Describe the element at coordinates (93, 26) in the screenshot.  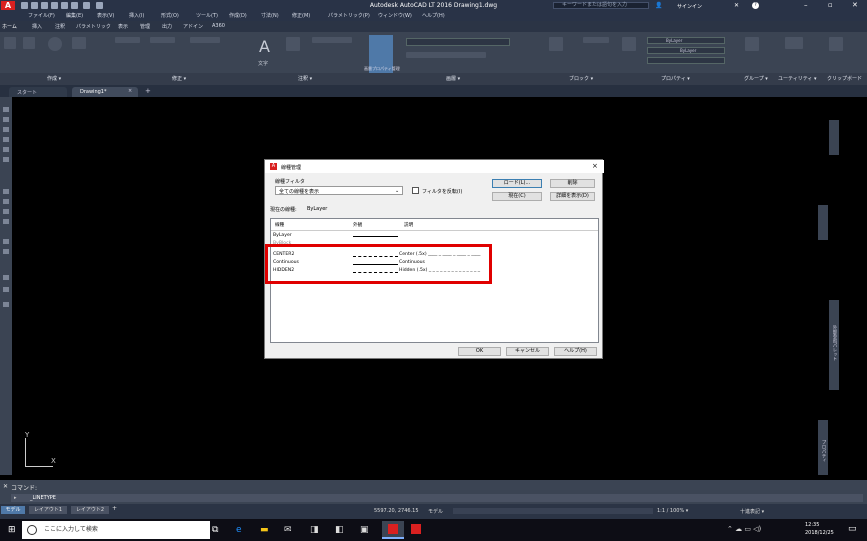
I see `tab-parametric: パラメトリック` at that location.